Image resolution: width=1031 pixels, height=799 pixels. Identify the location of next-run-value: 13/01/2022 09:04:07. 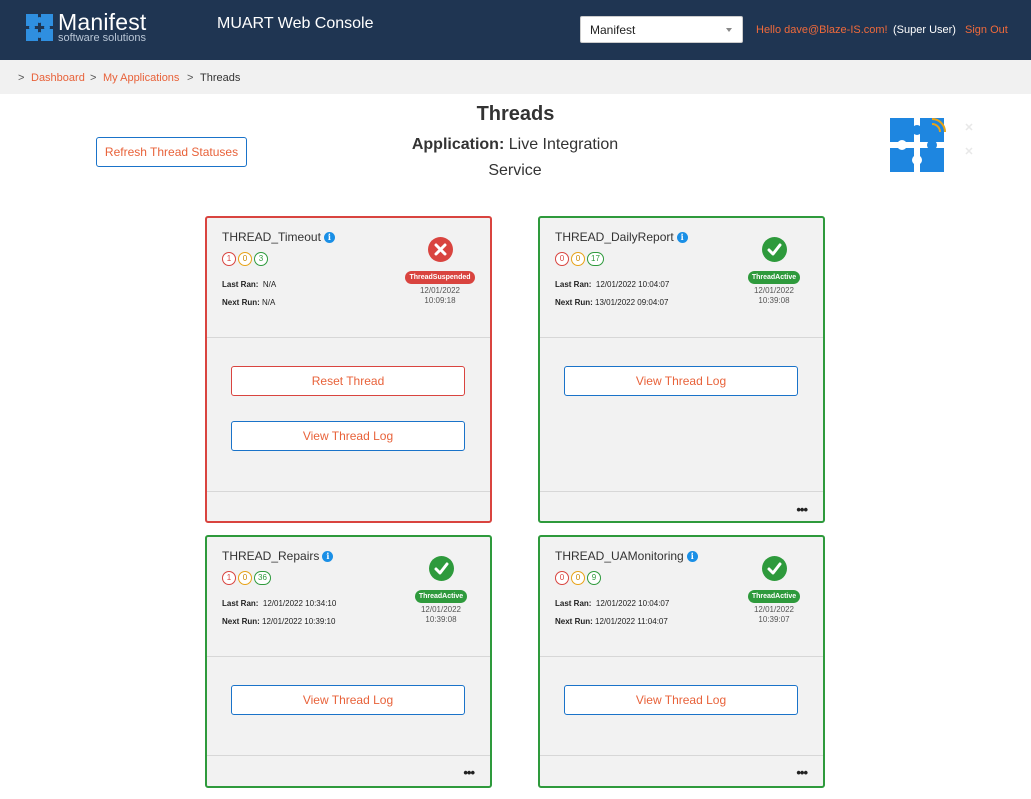
(632, 302).